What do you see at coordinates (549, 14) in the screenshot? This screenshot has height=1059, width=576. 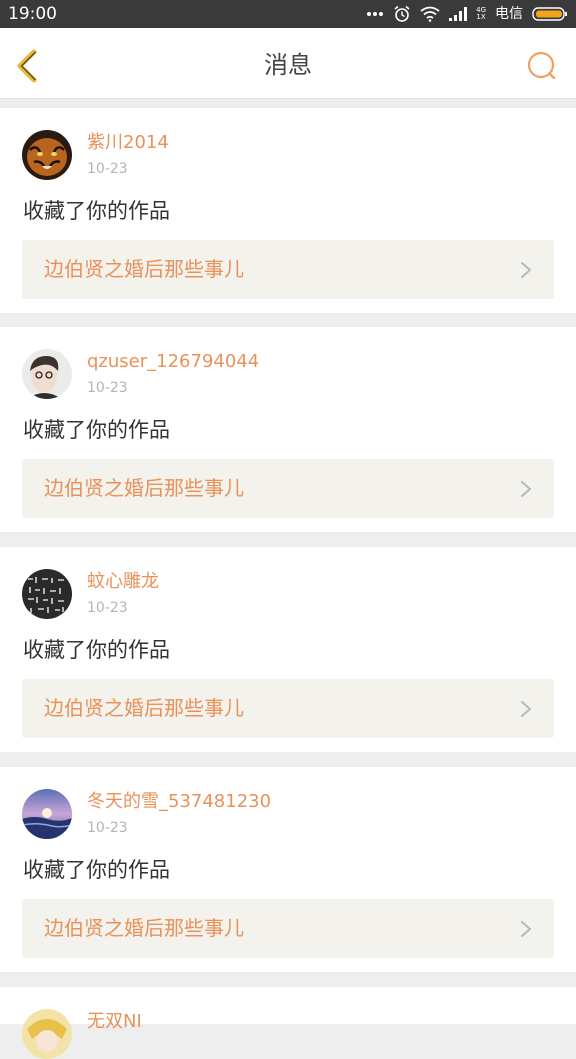 I see `battery-icon` at bounding box center [549, 14].